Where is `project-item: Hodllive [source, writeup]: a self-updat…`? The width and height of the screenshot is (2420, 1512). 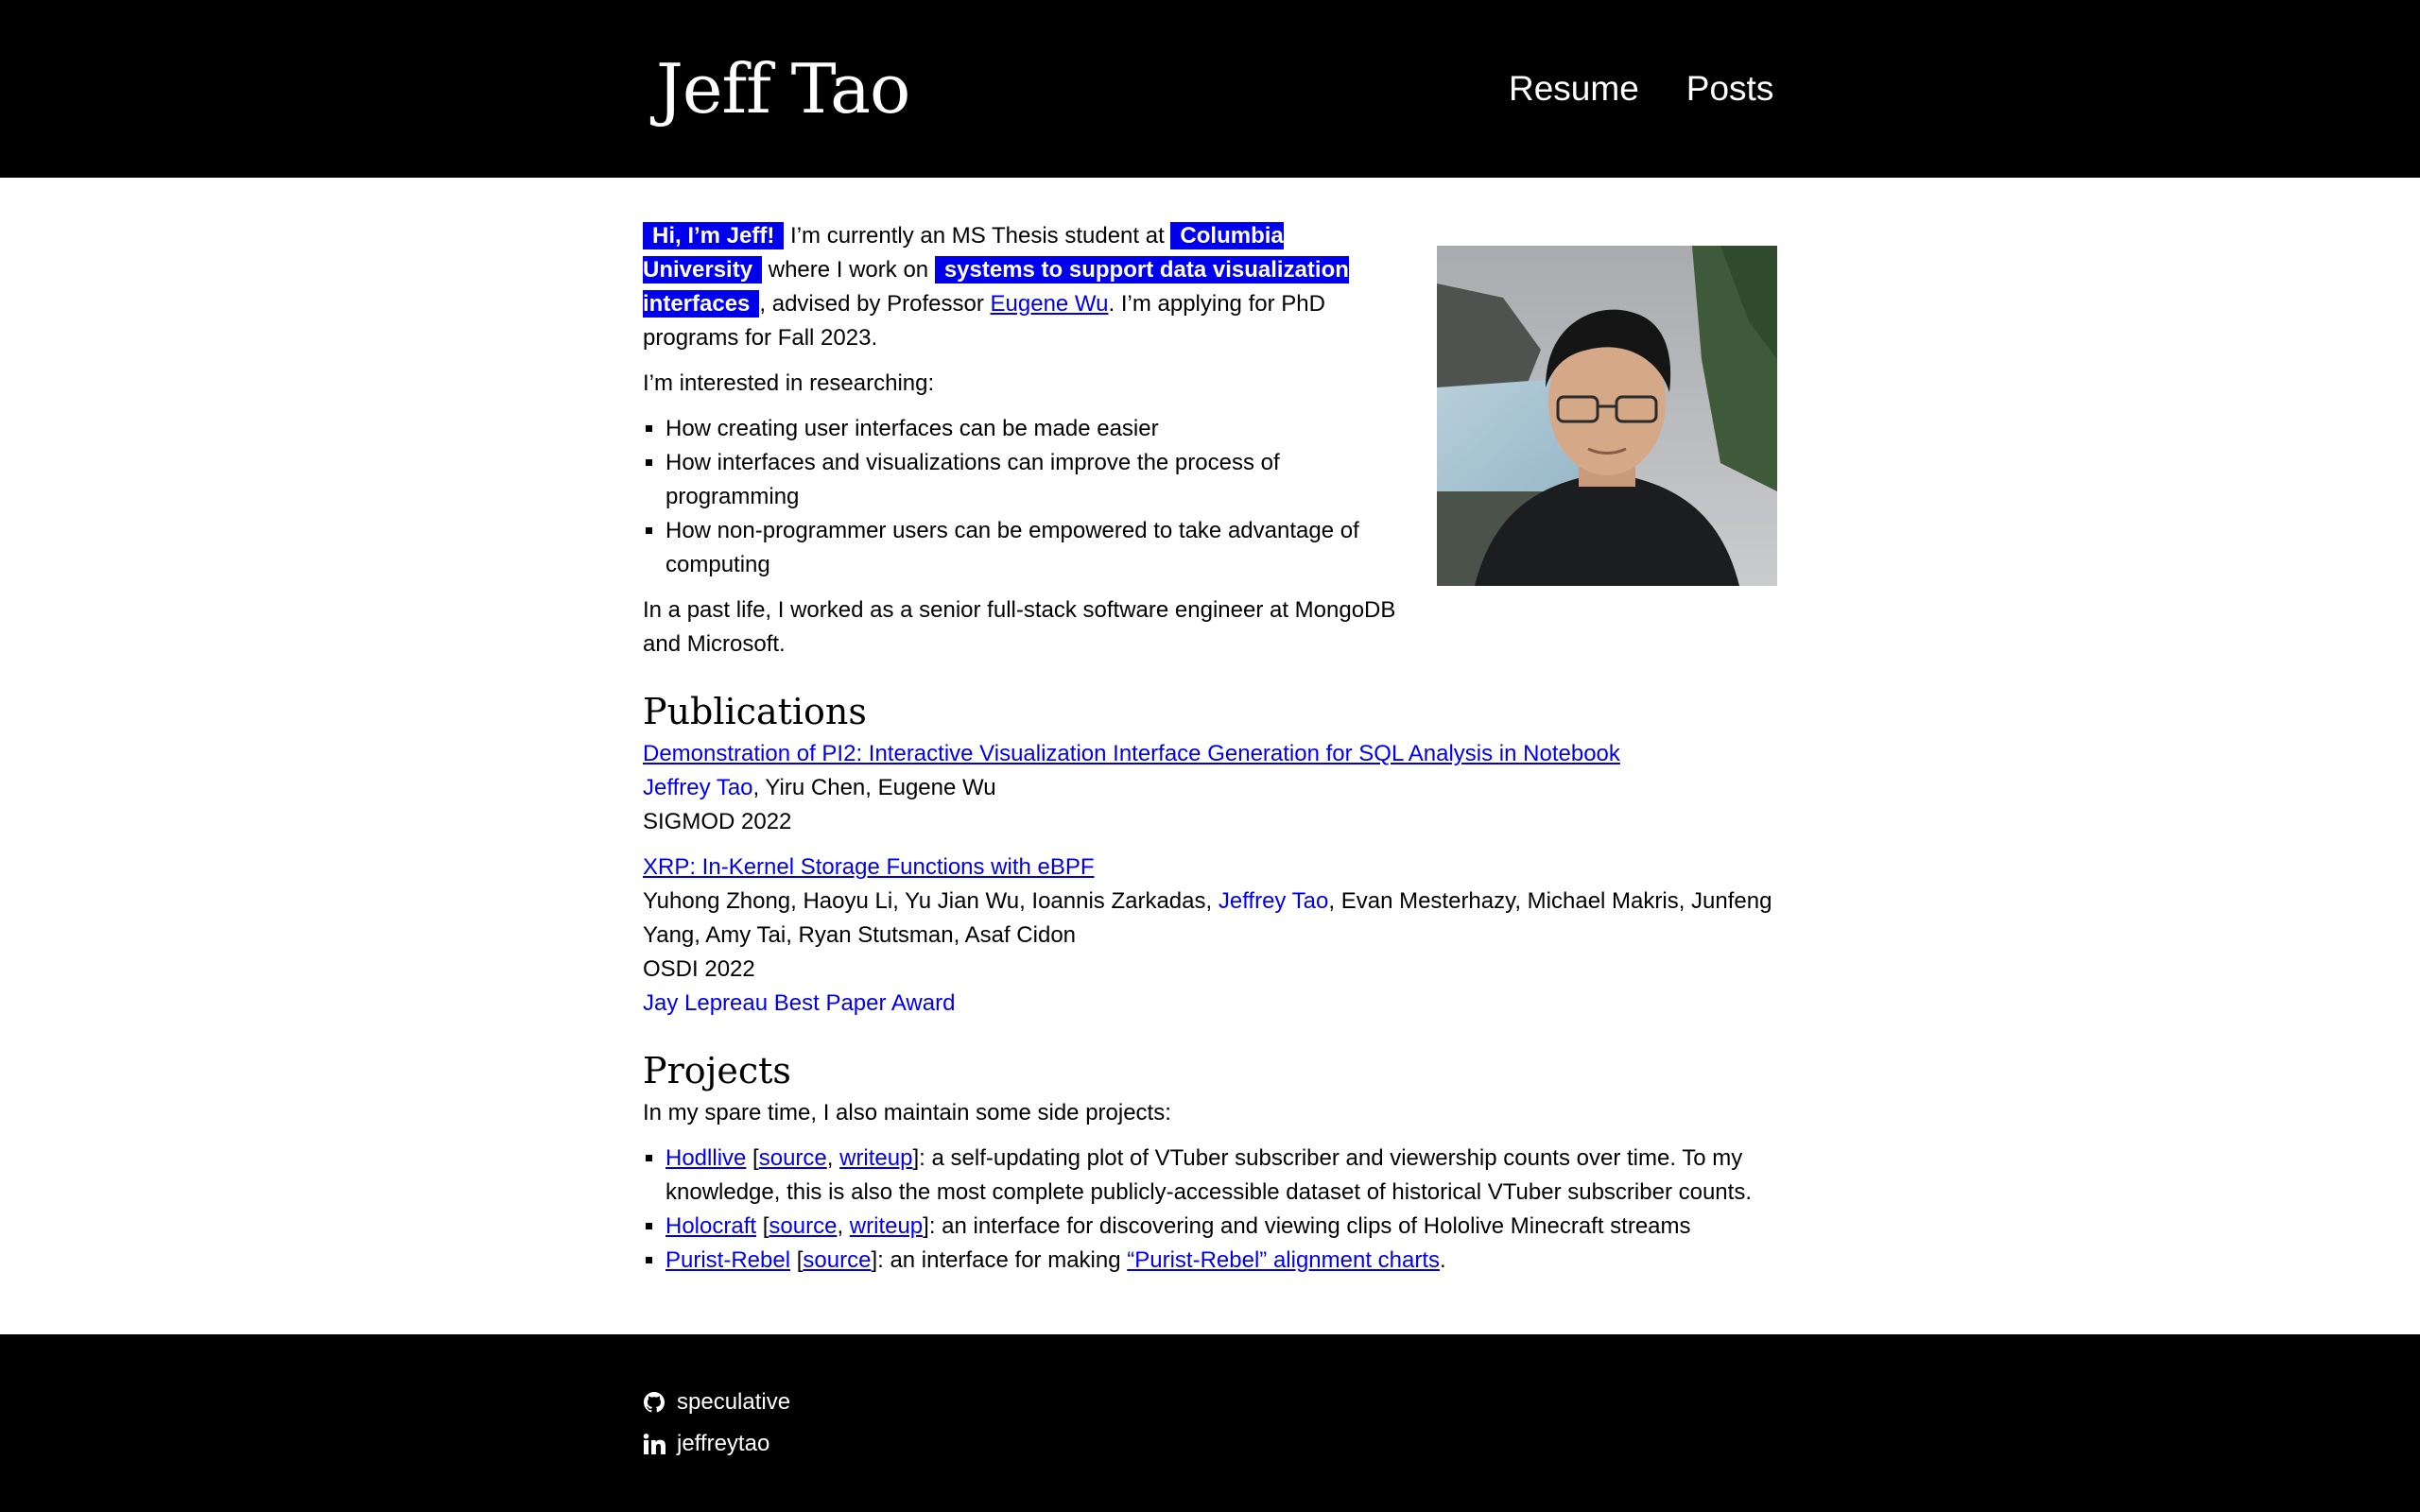
project-item: Hodllive [source, writeup]: a self-updat… is located at coordinates (1221, 1176).